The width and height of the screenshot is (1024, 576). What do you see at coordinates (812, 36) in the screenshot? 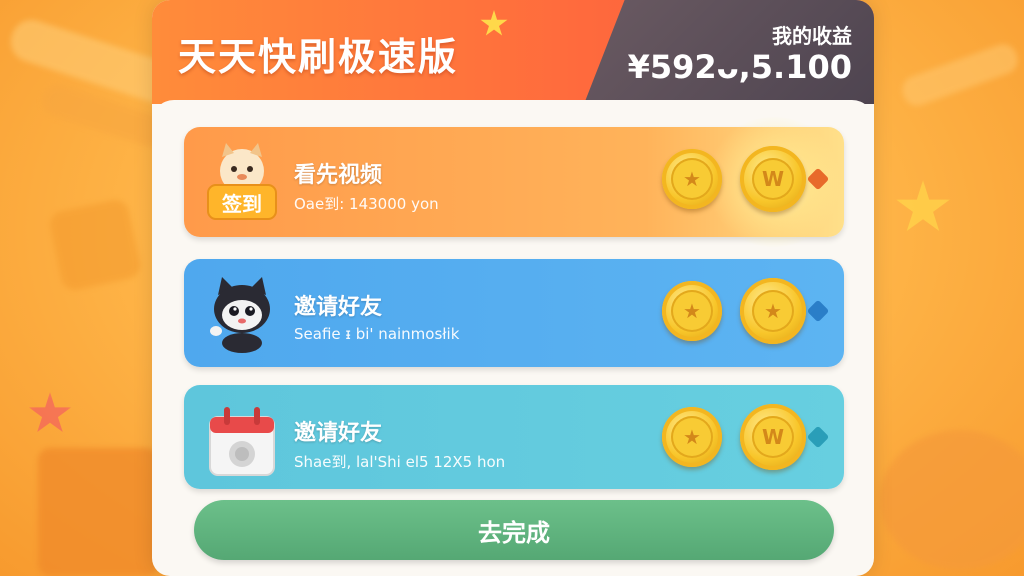
I see `earnings-label: 我的收益` at bounding box center [812, 36].